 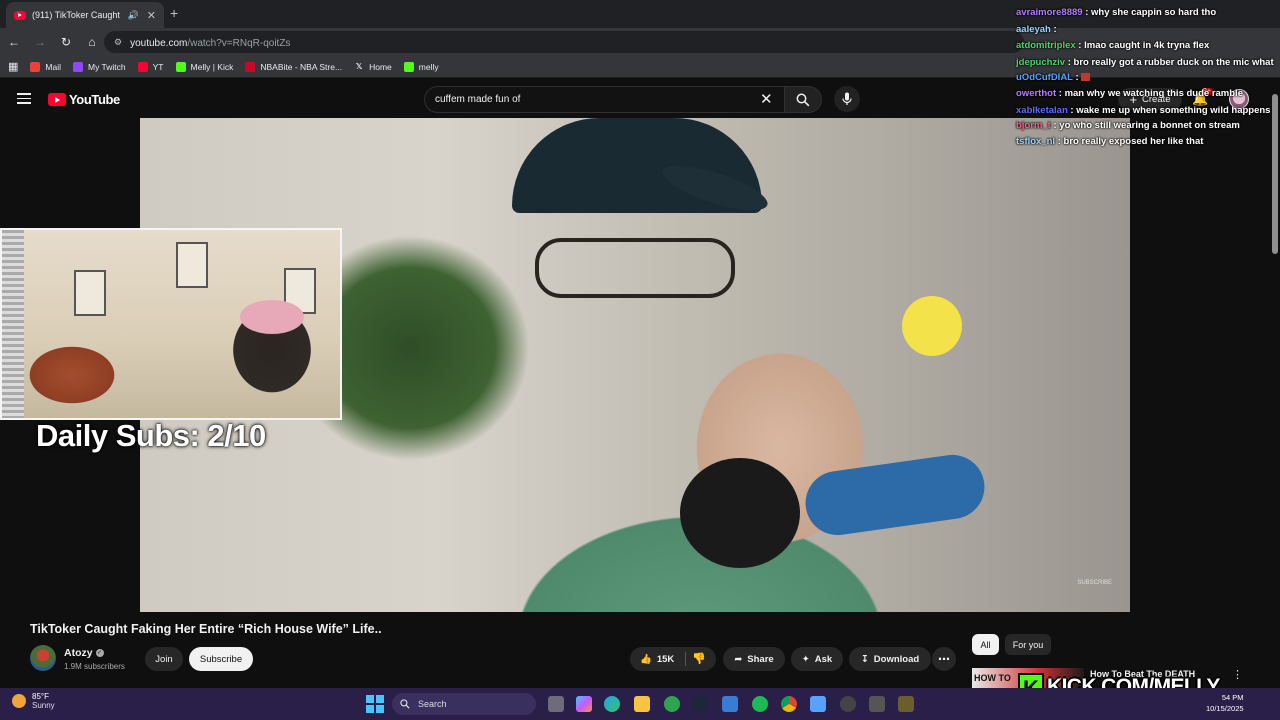 What do you see at coordinates (895, 495) in the screenshot?
I see `microphone-body-shape` at bounding box center [895, 495].